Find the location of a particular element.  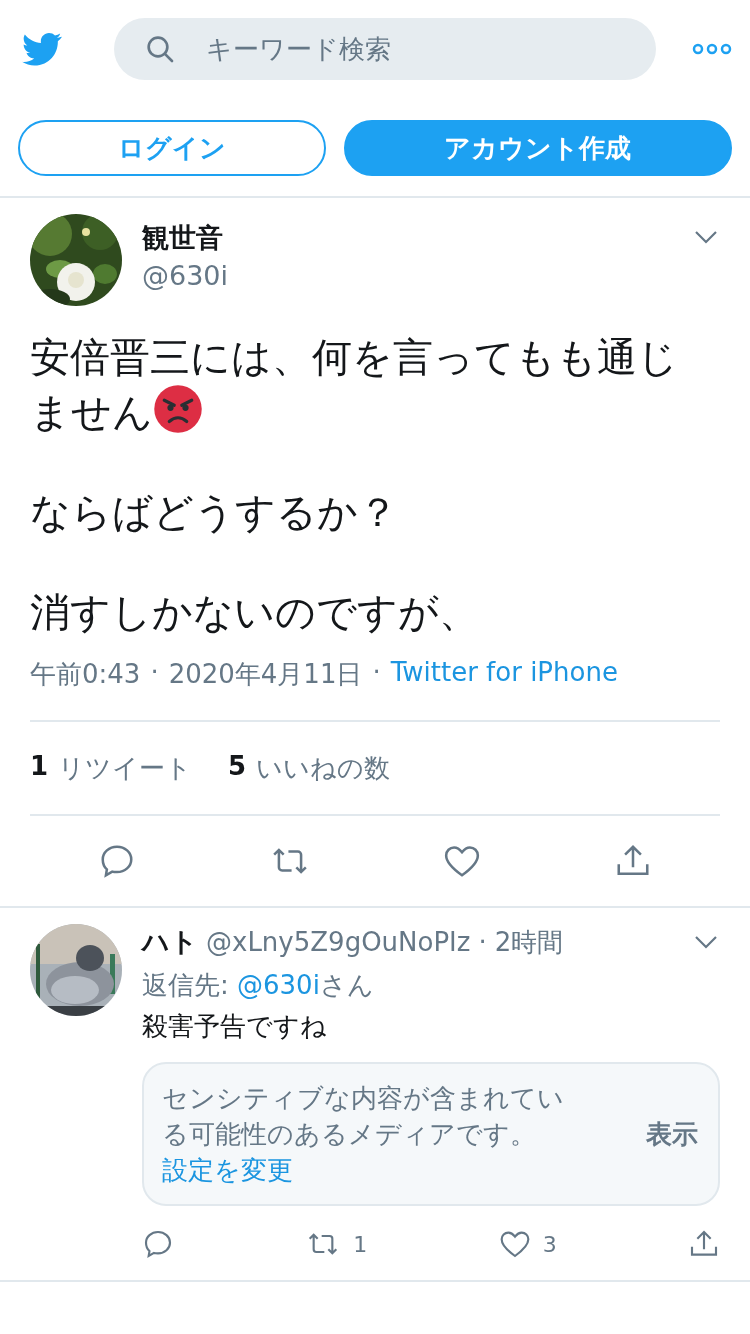

search-field: キーワード検索 is located at coordinates (385, 49).